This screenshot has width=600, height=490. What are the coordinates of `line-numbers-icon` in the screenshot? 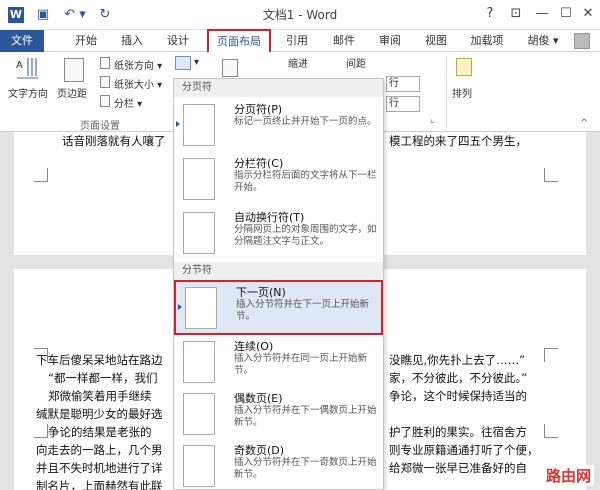 It's located at (230, 68).